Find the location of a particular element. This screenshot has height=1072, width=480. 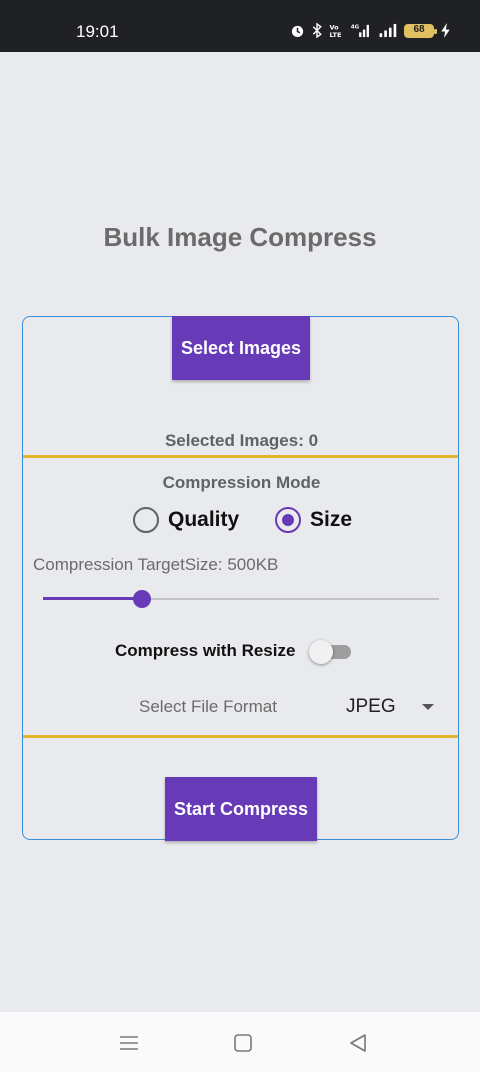

radio-size-circle is located at coordinates (288, 520).